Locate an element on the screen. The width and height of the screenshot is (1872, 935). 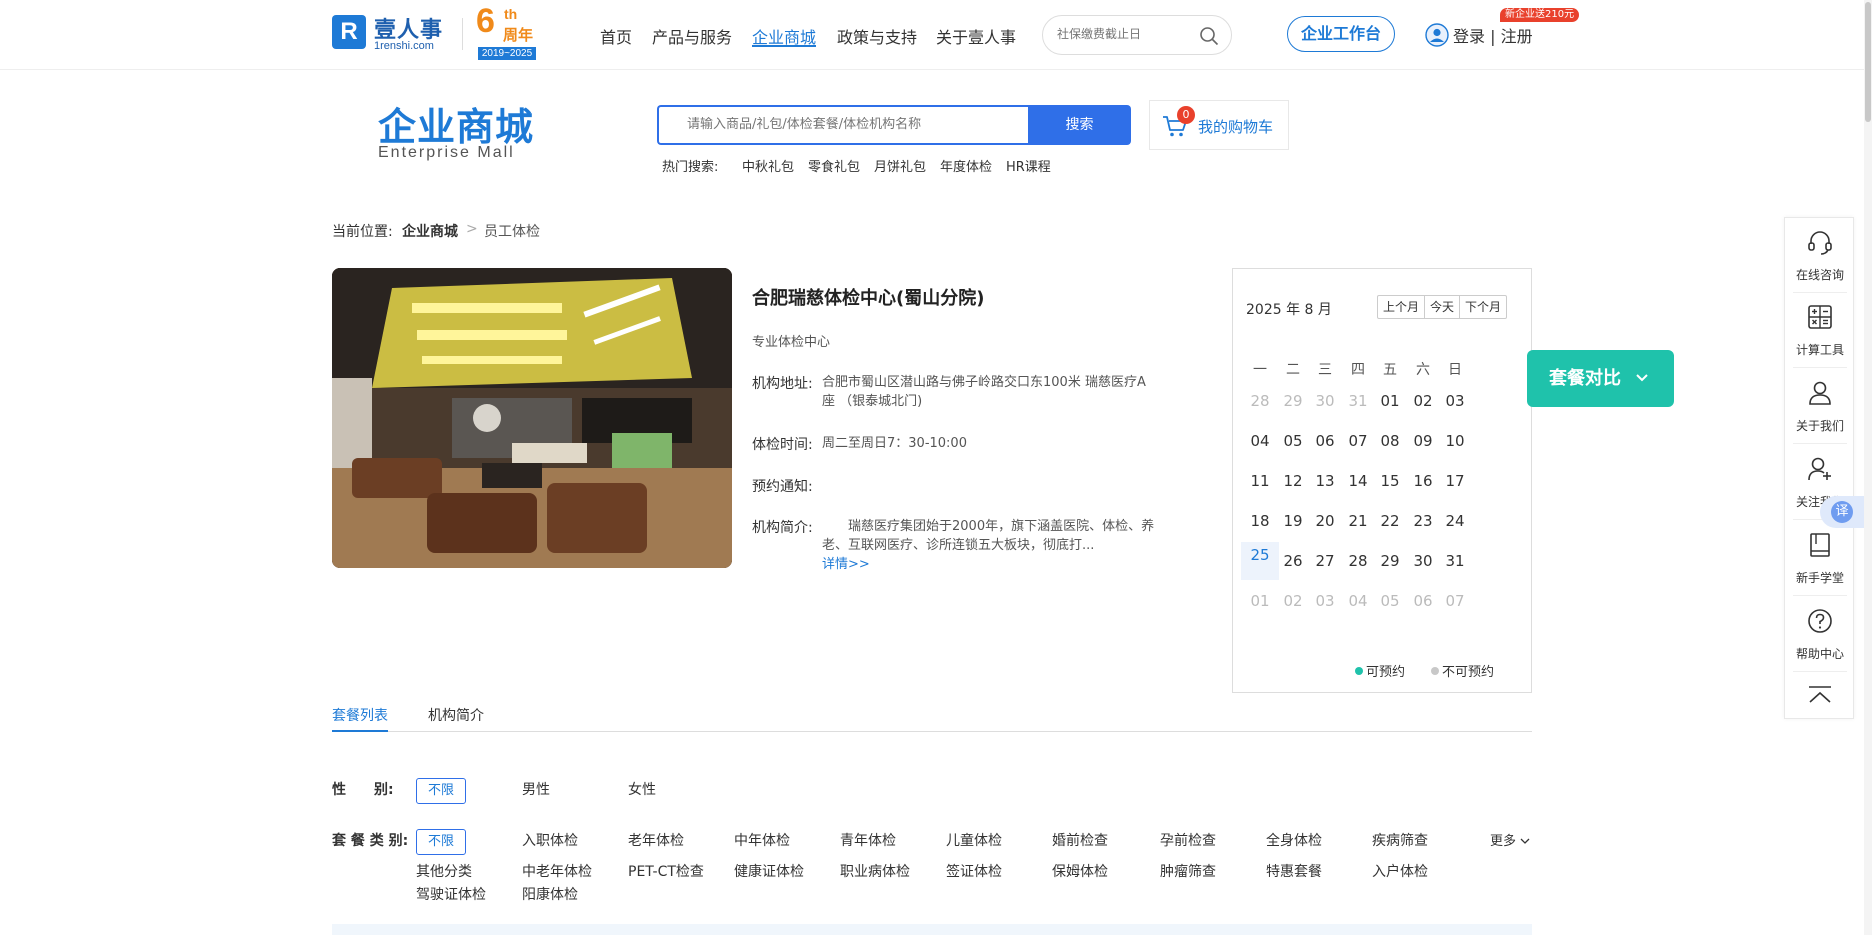
gender-filter-option: 女性 is located at coordinates (642, 789).